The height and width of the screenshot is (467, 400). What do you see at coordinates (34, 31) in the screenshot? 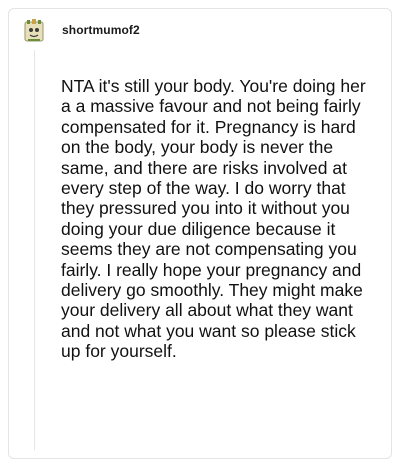
I see `user-avatar-icon` at bounding box center [34, 31].